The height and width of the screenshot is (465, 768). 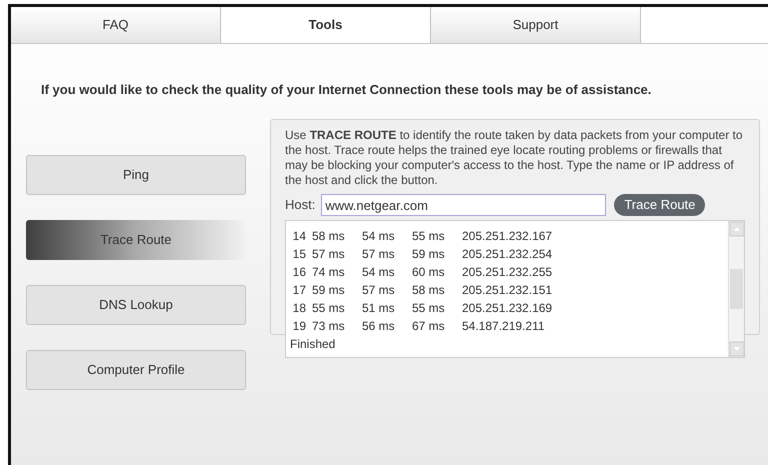 What do you see at coordinates (429, 326) in the screenshot?
I see `result-cell-text: 67 ms` at bounding box center [429, 326].